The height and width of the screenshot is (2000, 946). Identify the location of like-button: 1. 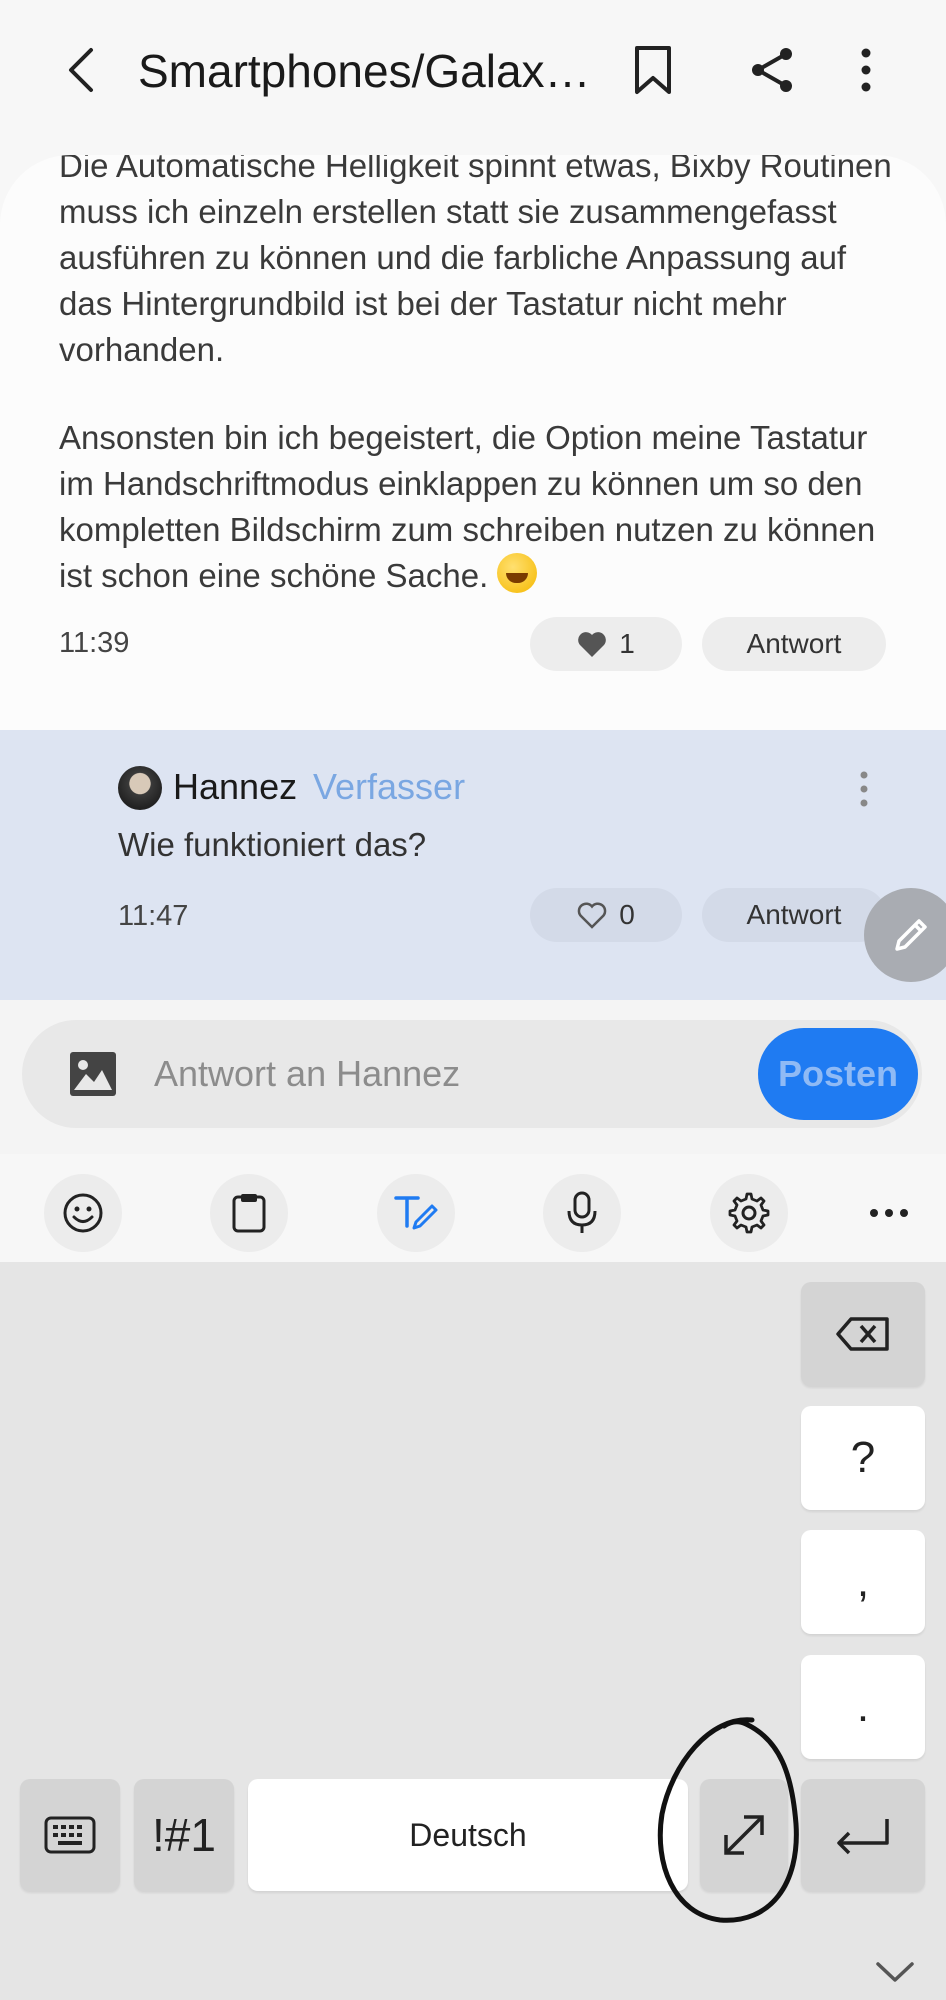
(606, 644).